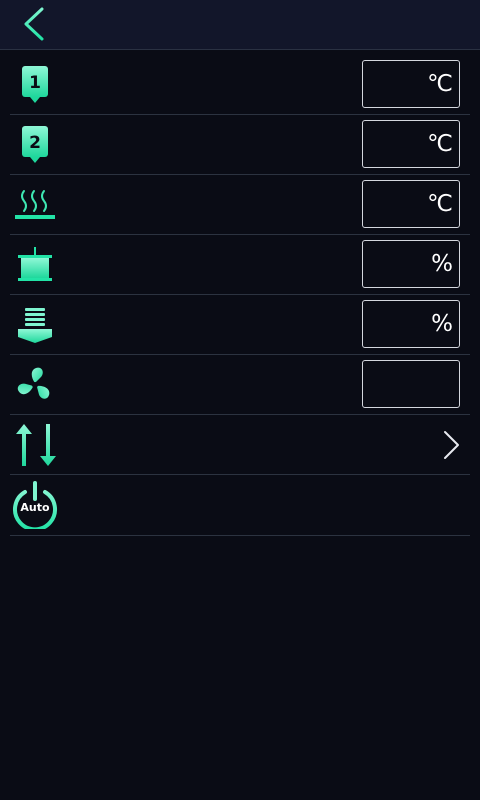 Image resolution: width=480 pixels, height=800 pixels. I want to click on nozzle-2-temperature-field: ℃, so click(411, 144).